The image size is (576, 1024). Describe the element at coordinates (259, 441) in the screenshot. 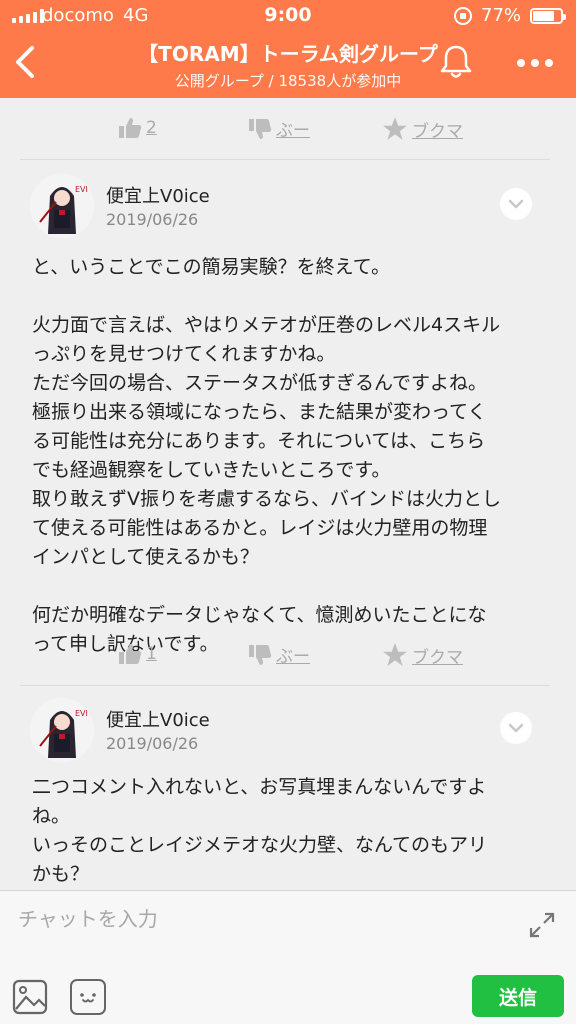

I see `comment-line: る可能性は充分にあります。それについては、こちら` at that location.